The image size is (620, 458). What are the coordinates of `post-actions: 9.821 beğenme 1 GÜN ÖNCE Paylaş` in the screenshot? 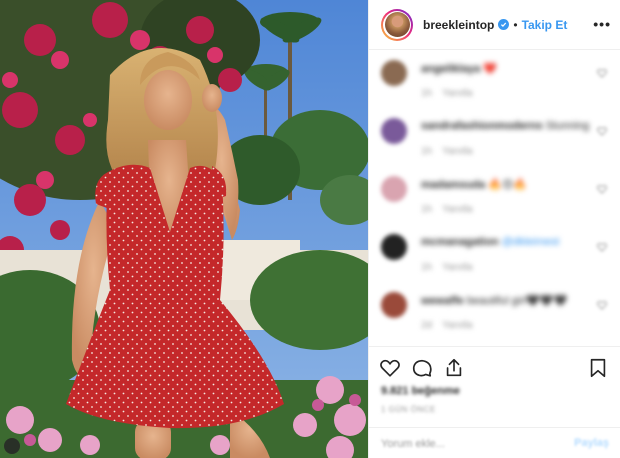 It's located at (494, 402).